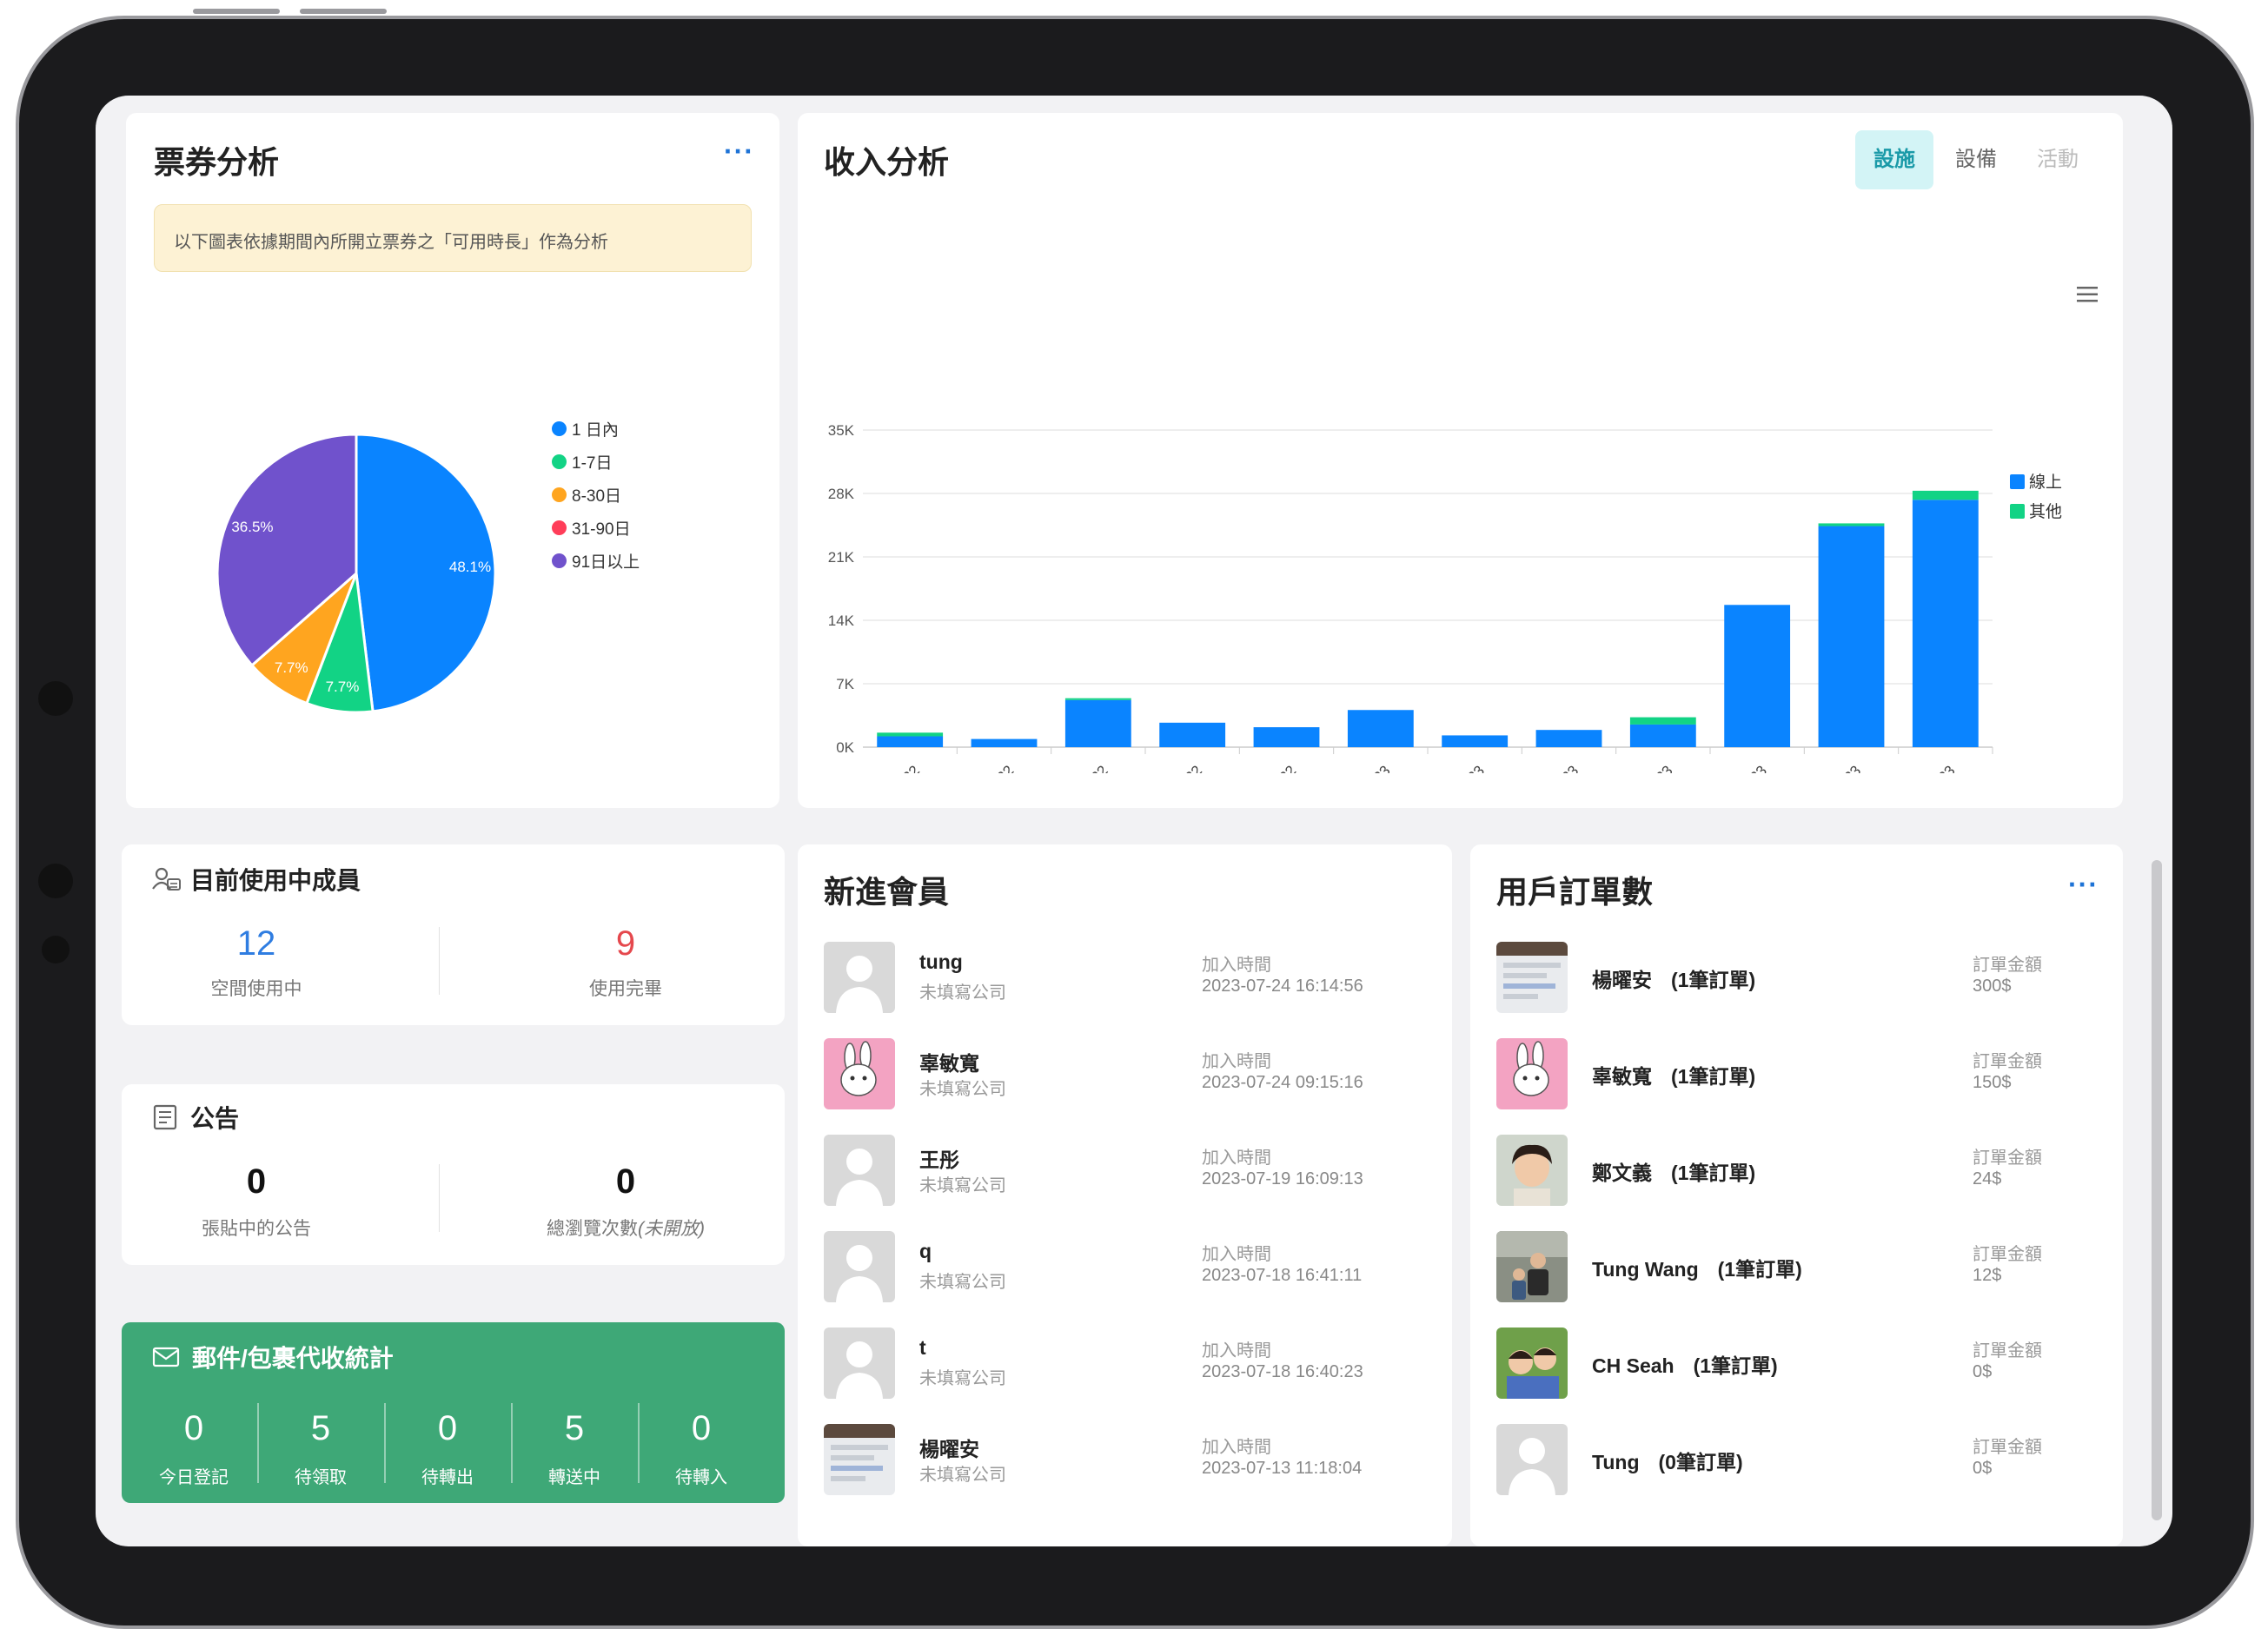  Describe the element at coordinates (256, 943) in the screenshot. I see `spaces-in-use-count: 12` at that location.